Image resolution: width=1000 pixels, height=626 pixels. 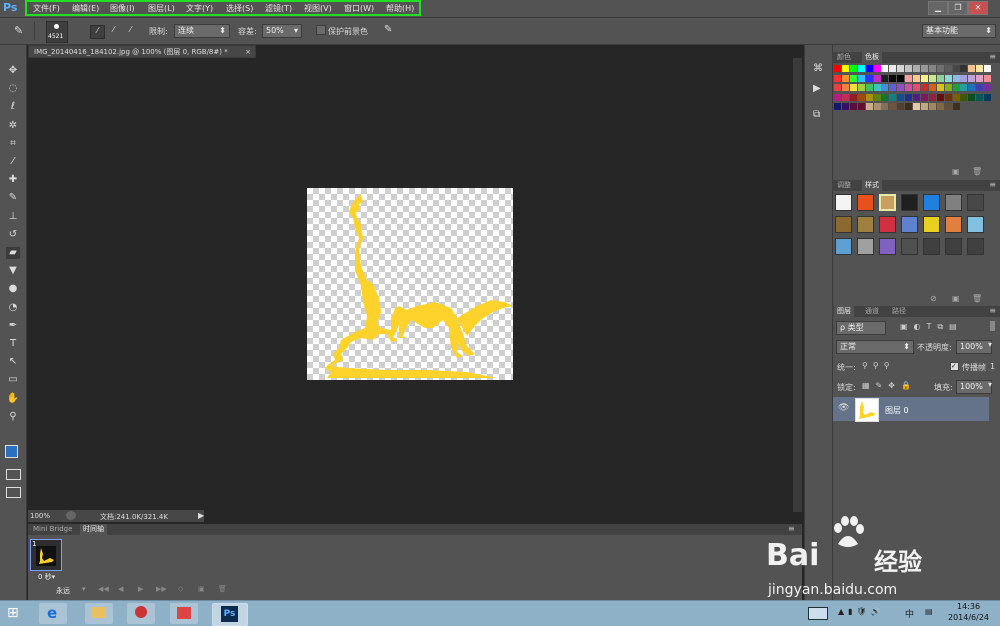 I want to click on marquee-tool-icon: ◌, so click(x=13, y=89).